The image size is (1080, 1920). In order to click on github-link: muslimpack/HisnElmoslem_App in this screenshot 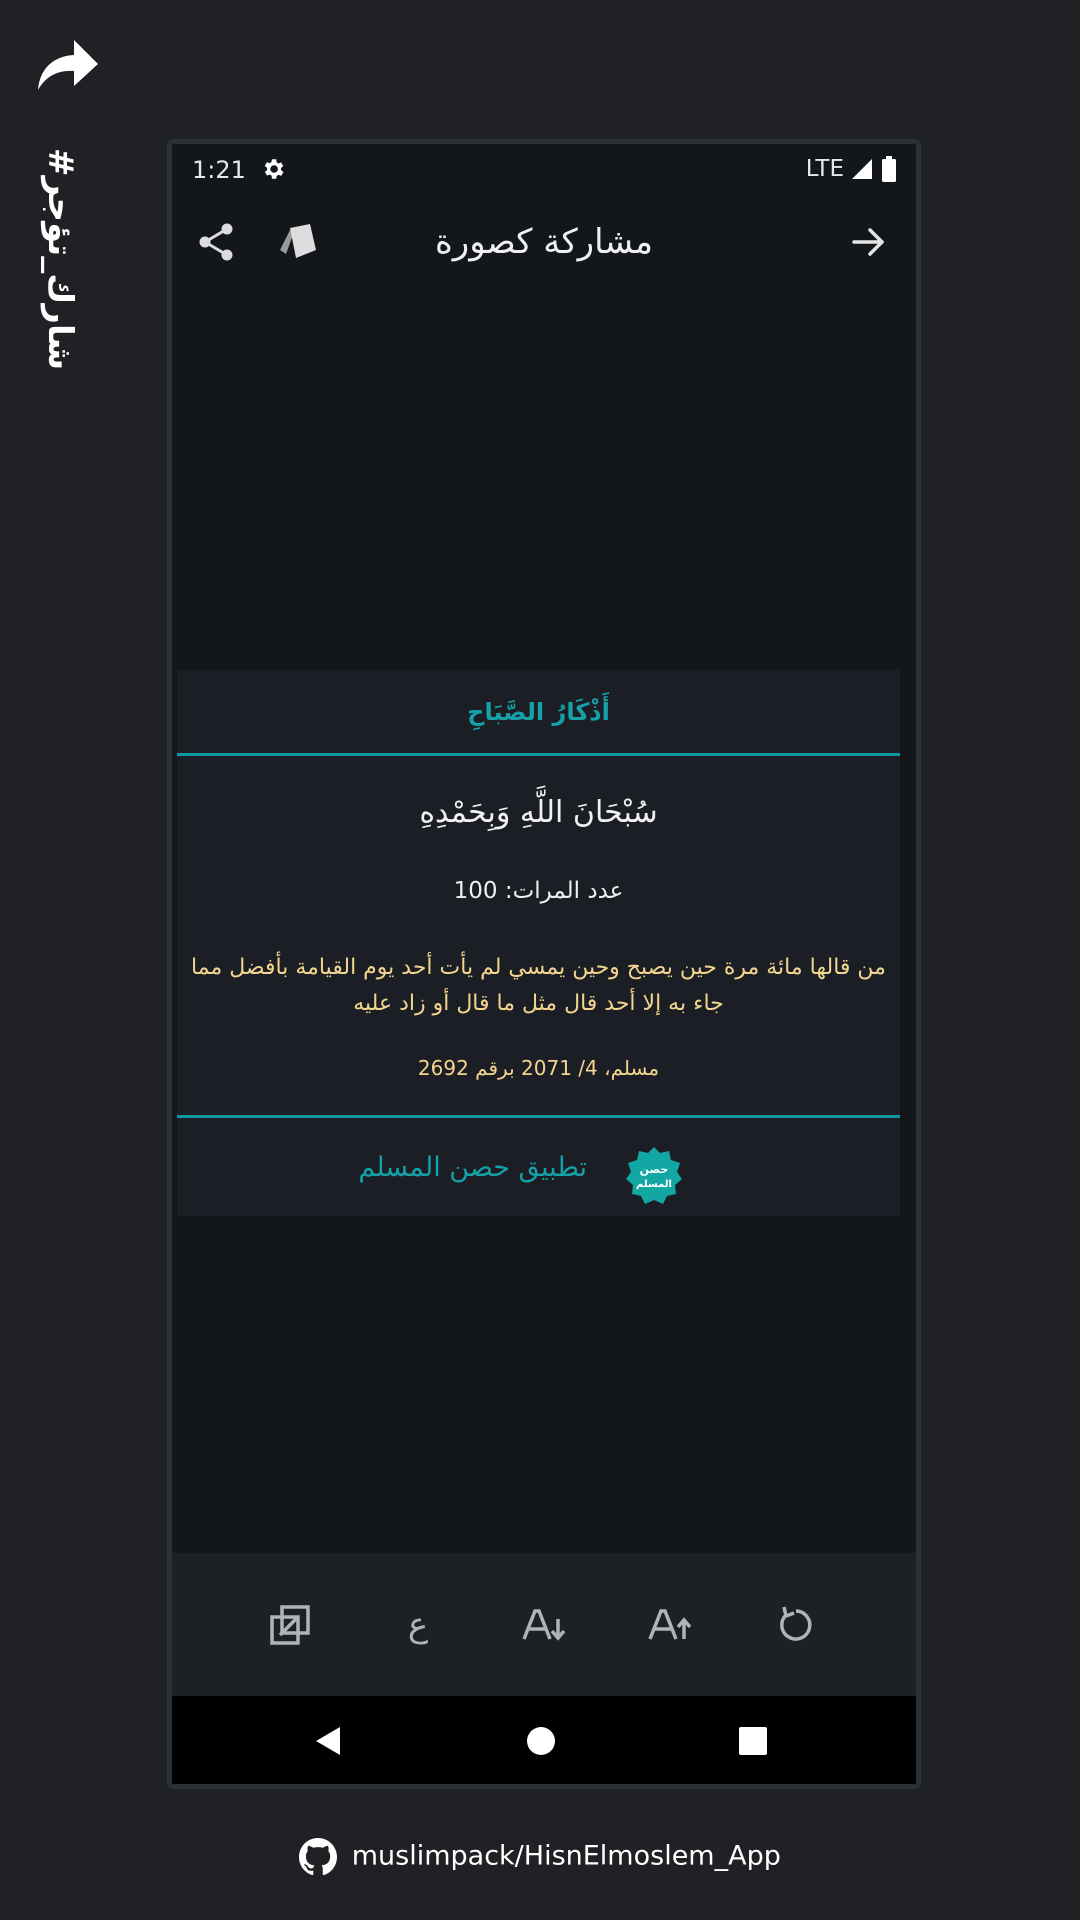, I will do `click(540, 1857)`.